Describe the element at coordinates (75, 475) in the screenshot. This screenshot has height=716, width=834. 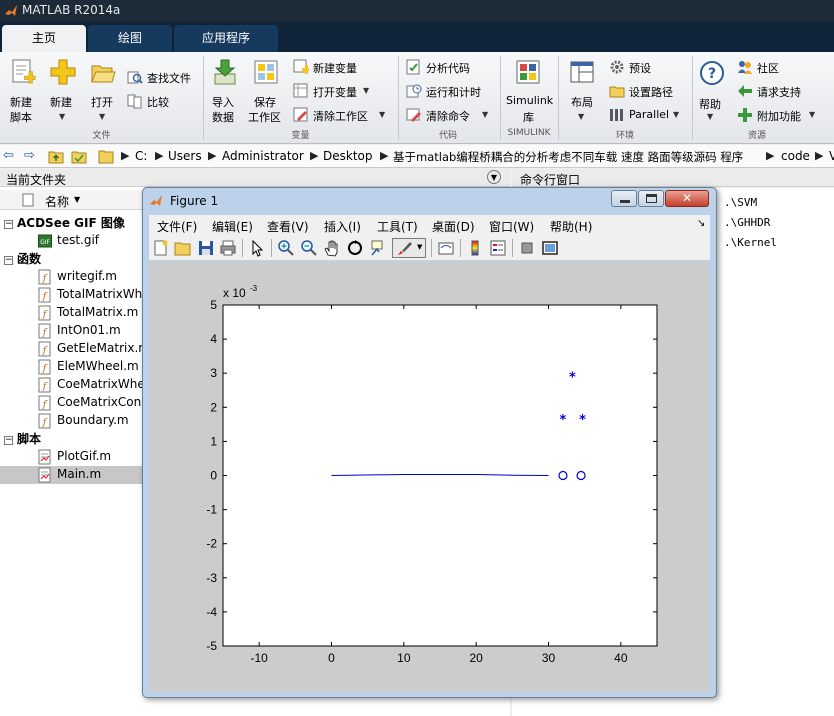
I see `file-item: Main.m` at that location.